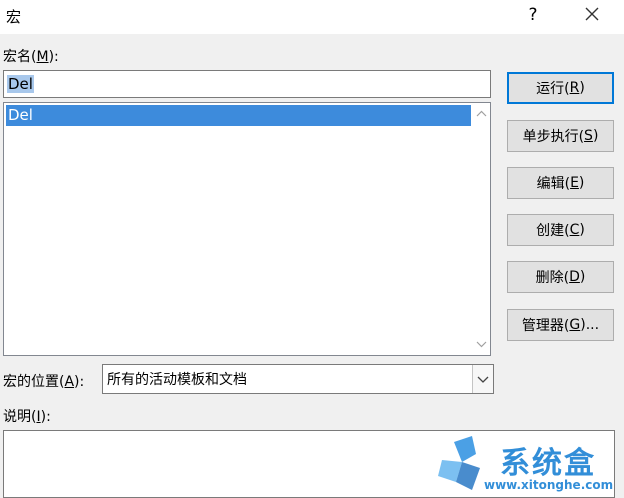  Describe the element at coordinates (560, 183) in the screenshot. I see `edit-button: 编辑(E)` at that location.